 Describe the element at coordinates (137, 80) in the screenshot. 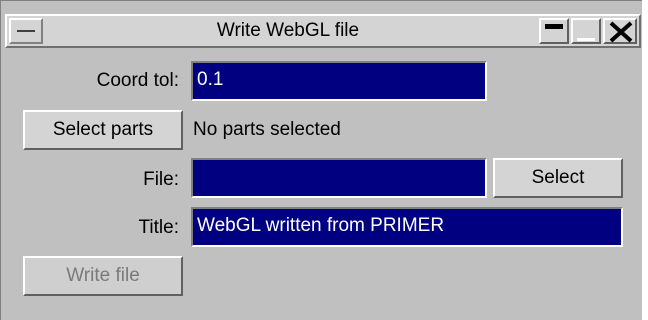

I see `coord-tol-label: Coord tol:` at that location.